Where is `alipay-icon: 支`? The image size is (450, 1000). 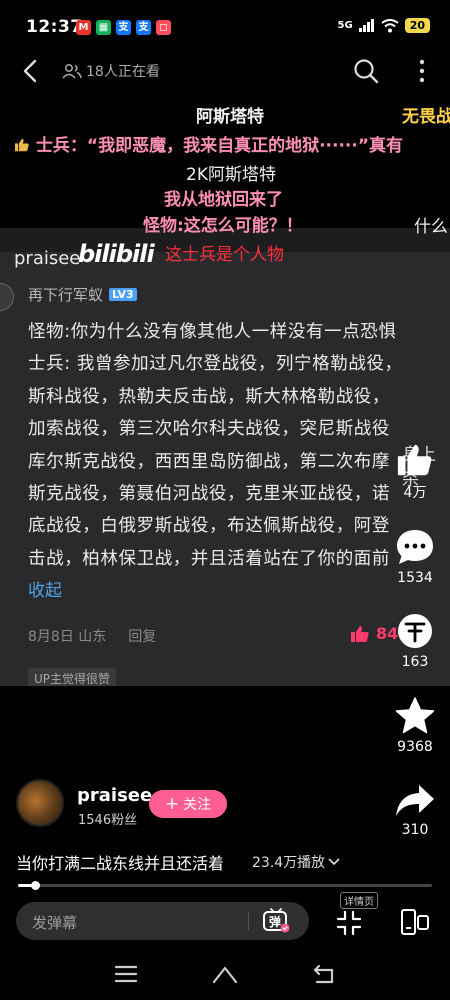
alipay-icon: 支 is located at coordinates (123, 27).